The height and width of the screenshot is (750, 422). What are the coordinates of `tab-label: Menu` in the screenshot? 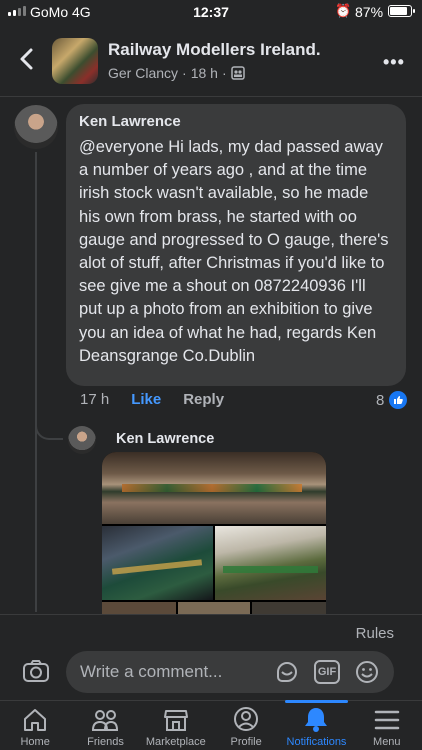 It's located at (387, 742).